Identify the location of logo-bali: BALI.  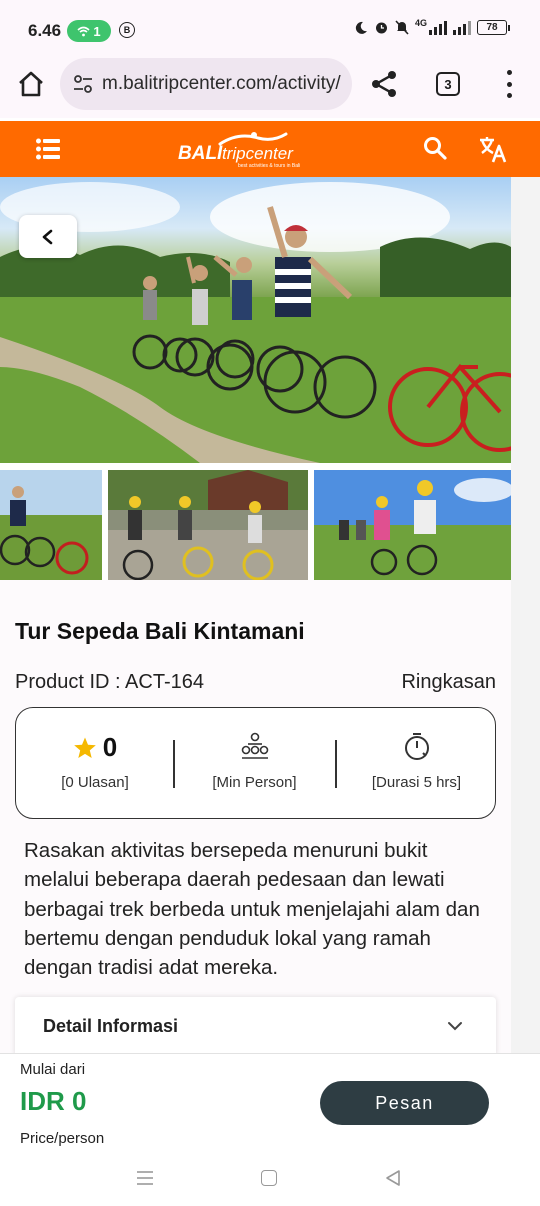
(200, 153).